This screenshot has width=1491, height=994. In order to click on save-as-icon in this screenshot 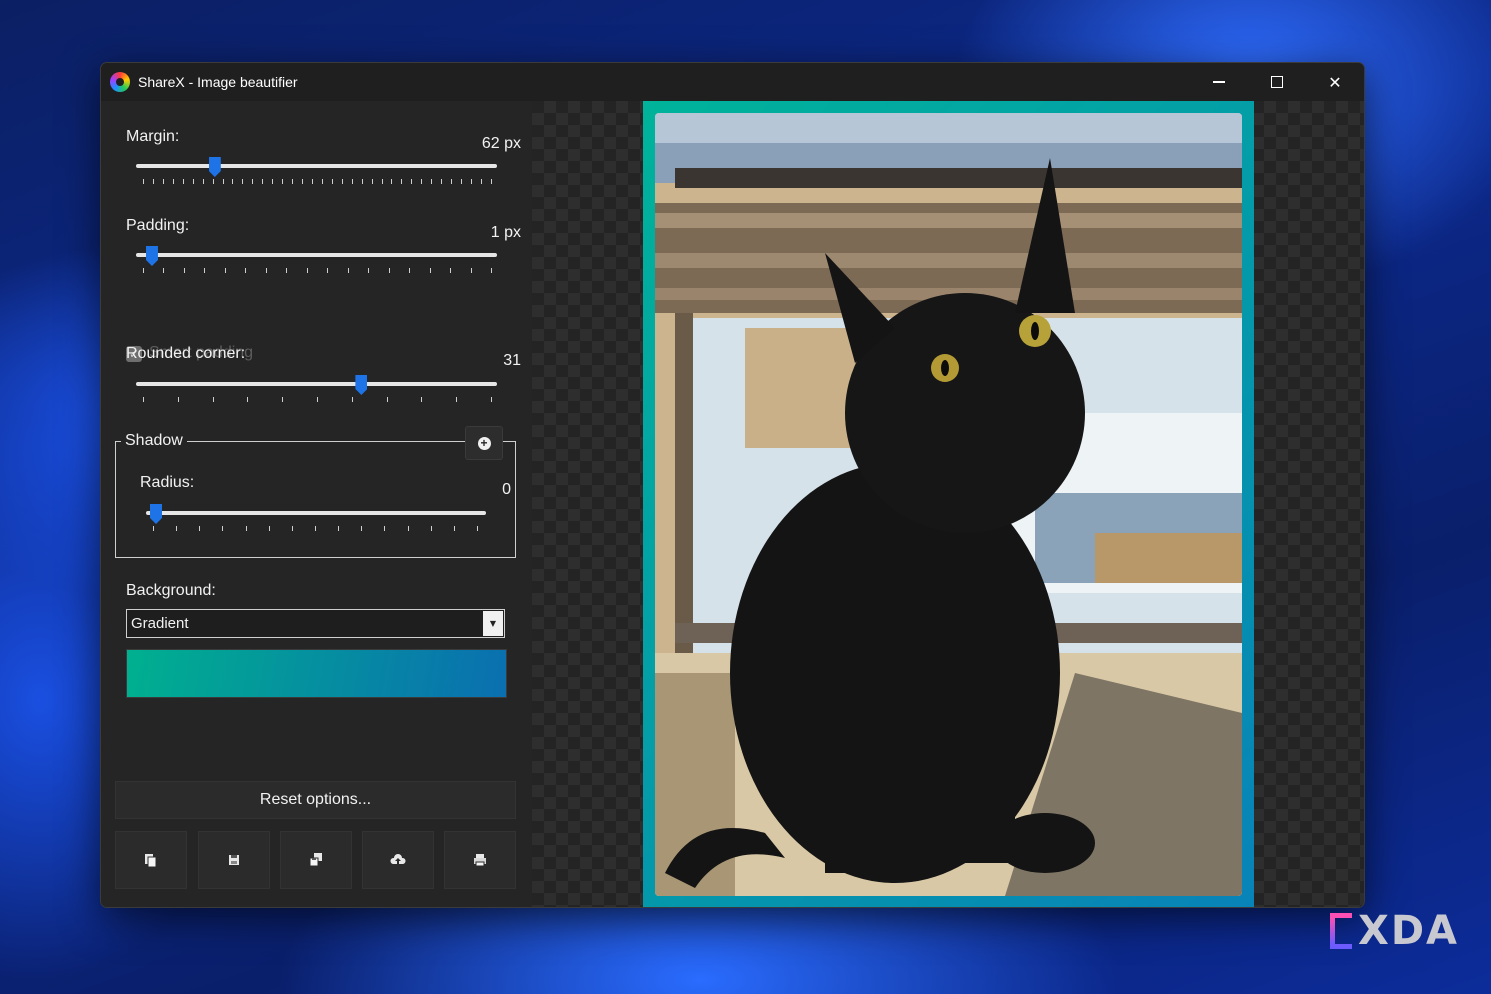, I will do `click(315, 860)`.